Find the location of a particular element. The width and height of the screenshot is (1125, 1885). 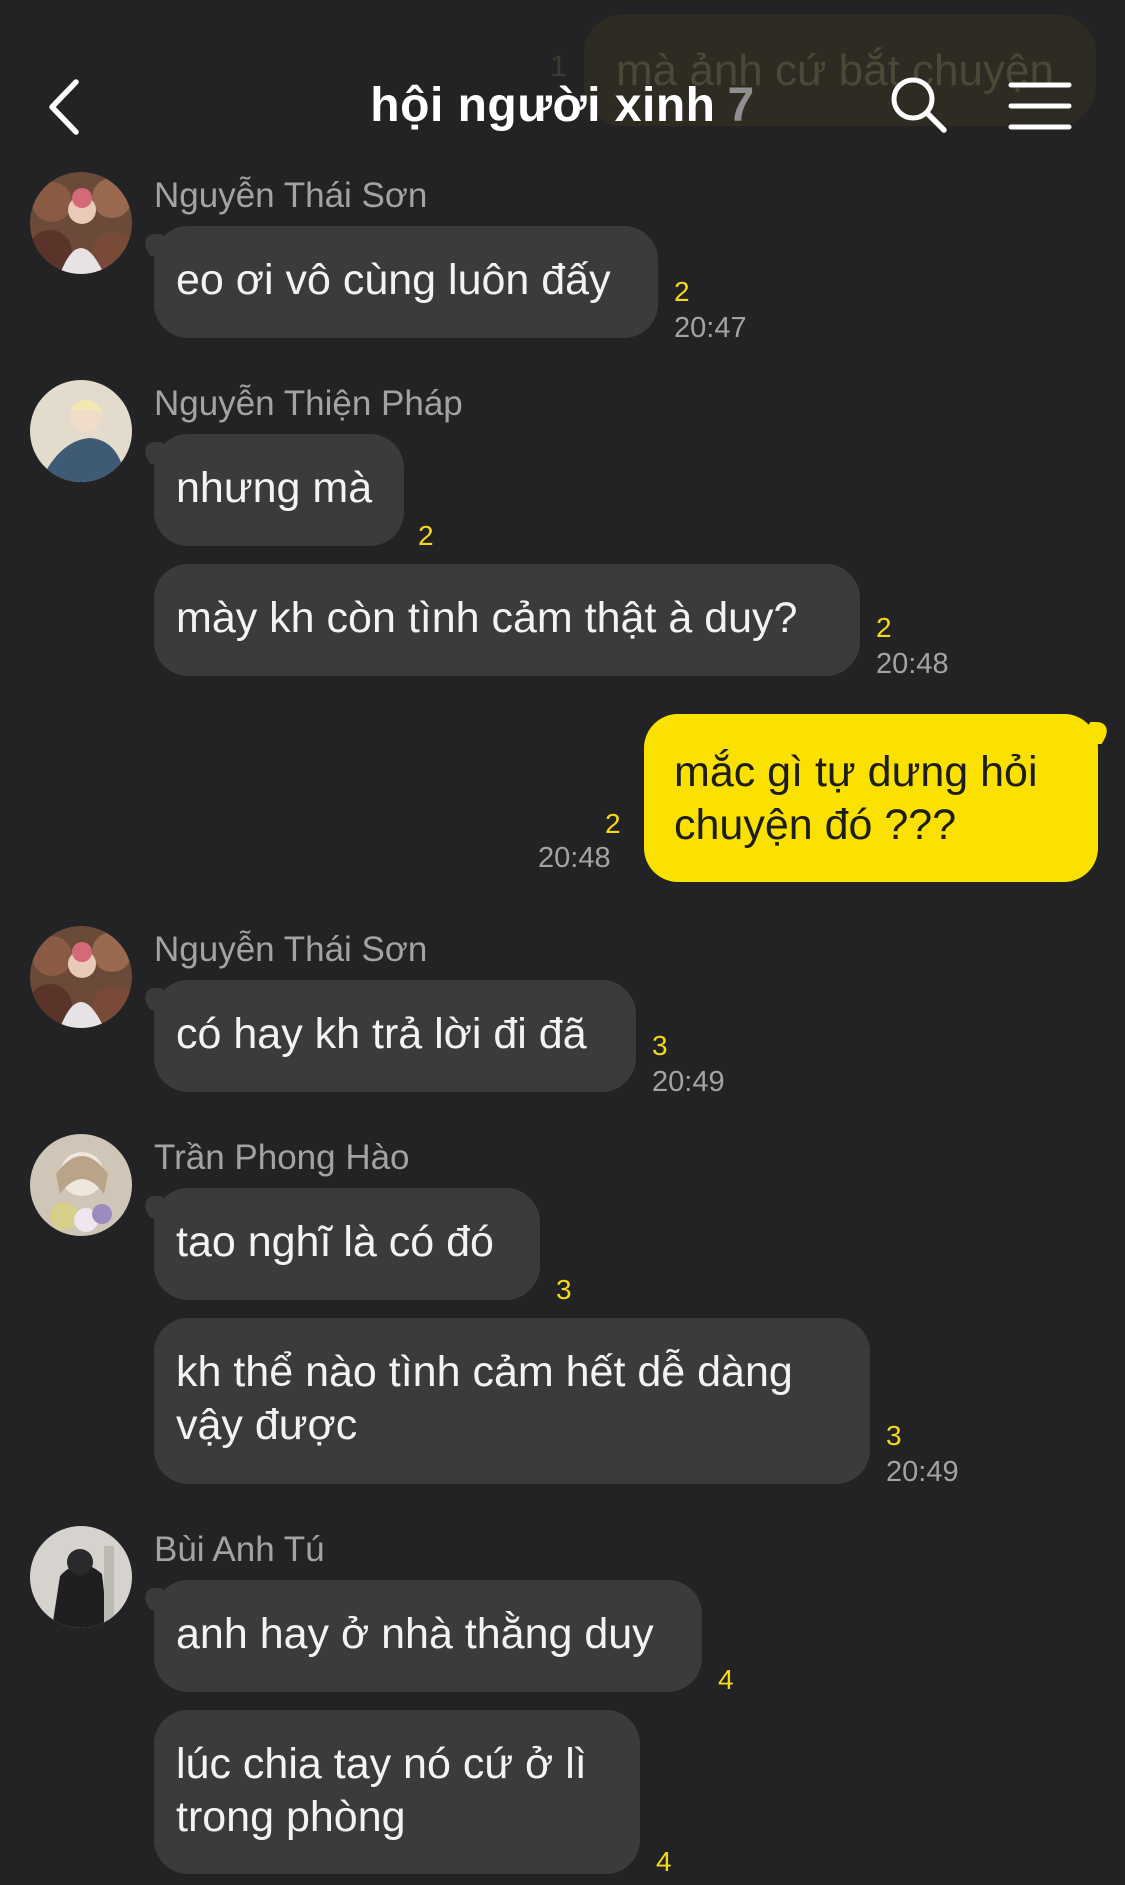

chat-room-name: hội người xinh is located at coordinates (543, 105).